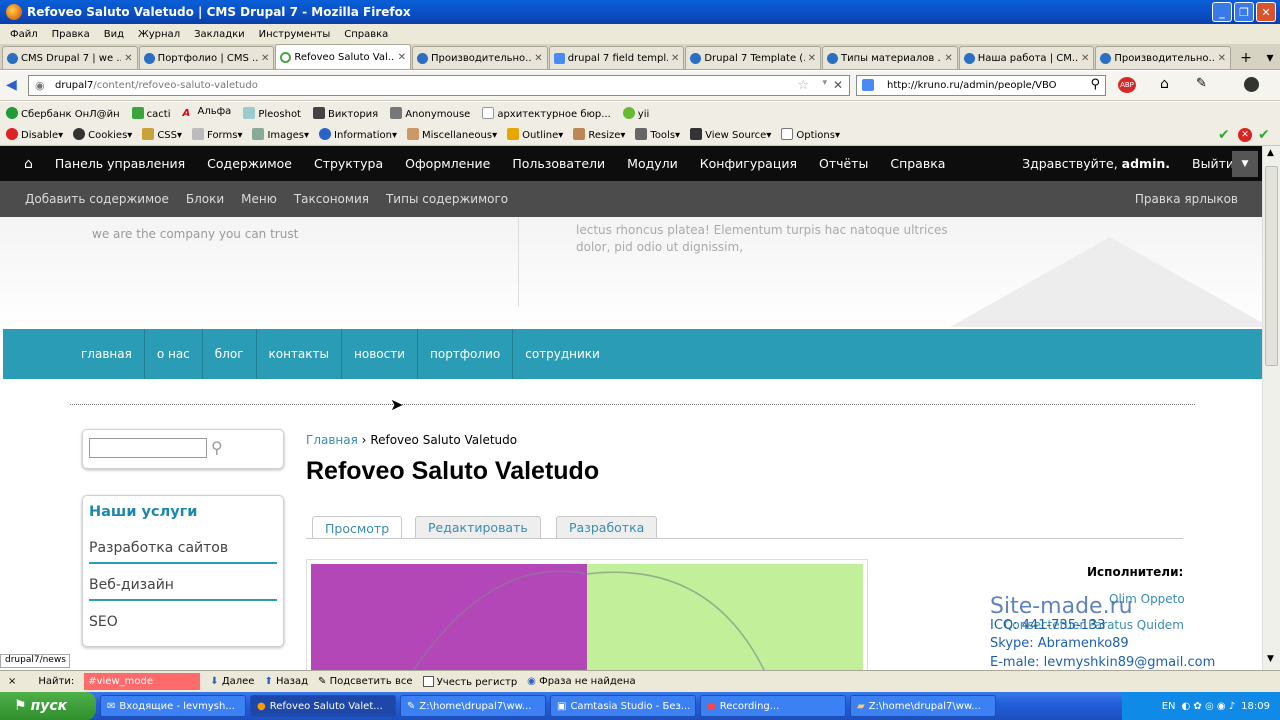 The height and width of the screenshot is (720, 1280). I want to click on breadcrumb-home: Главная, so click(332, 440).